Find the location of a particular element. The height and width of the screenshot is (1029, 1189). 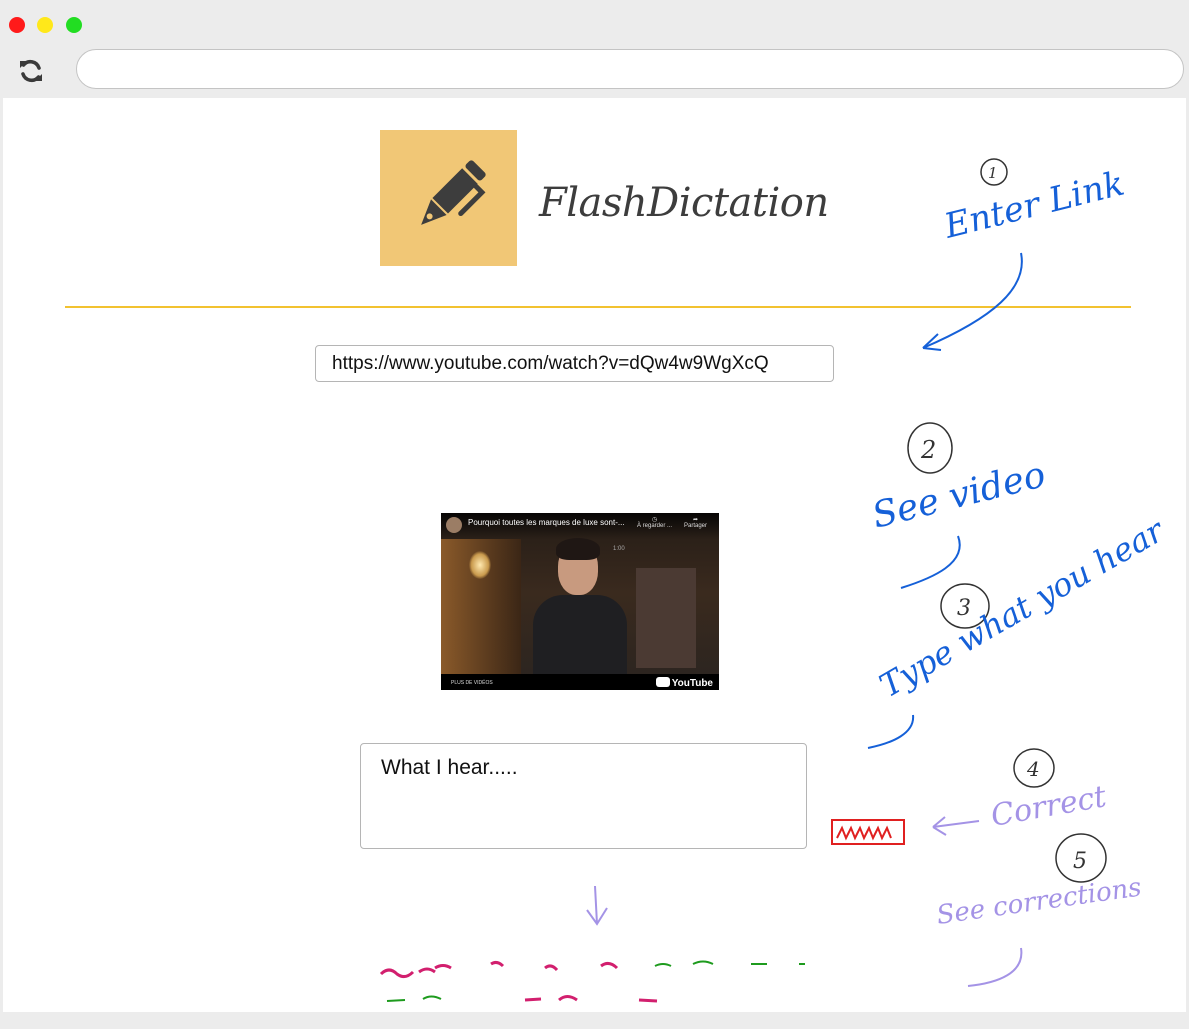

step4-arrow is located at coordinates (956, 826).